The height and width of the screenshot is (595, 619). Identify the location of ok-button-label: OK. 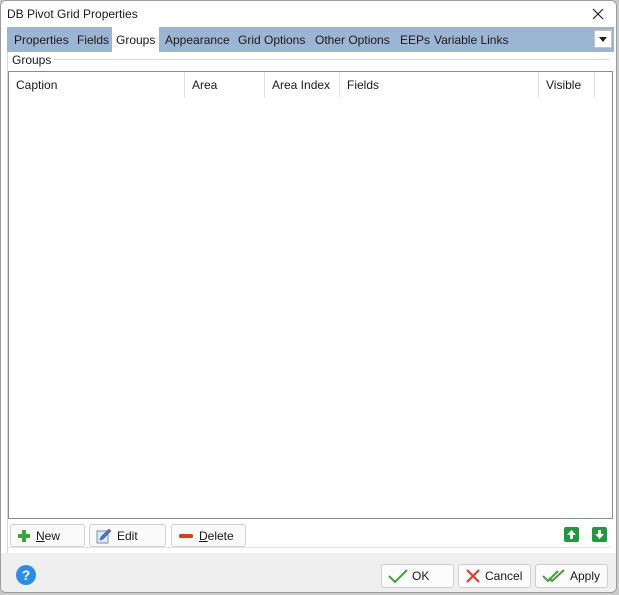
(421, 576).